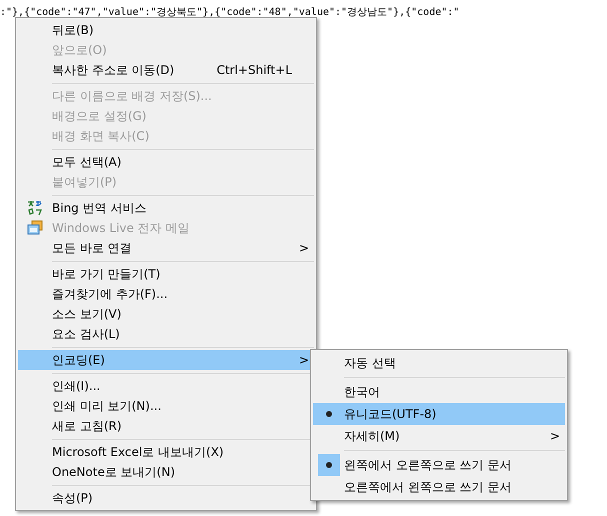 The image size is (607, 516). What do you see at coordinates (166, 314) in the screenshot?
I see `menu-item: 소스 보기(V)` at bounding box center [166, 314].